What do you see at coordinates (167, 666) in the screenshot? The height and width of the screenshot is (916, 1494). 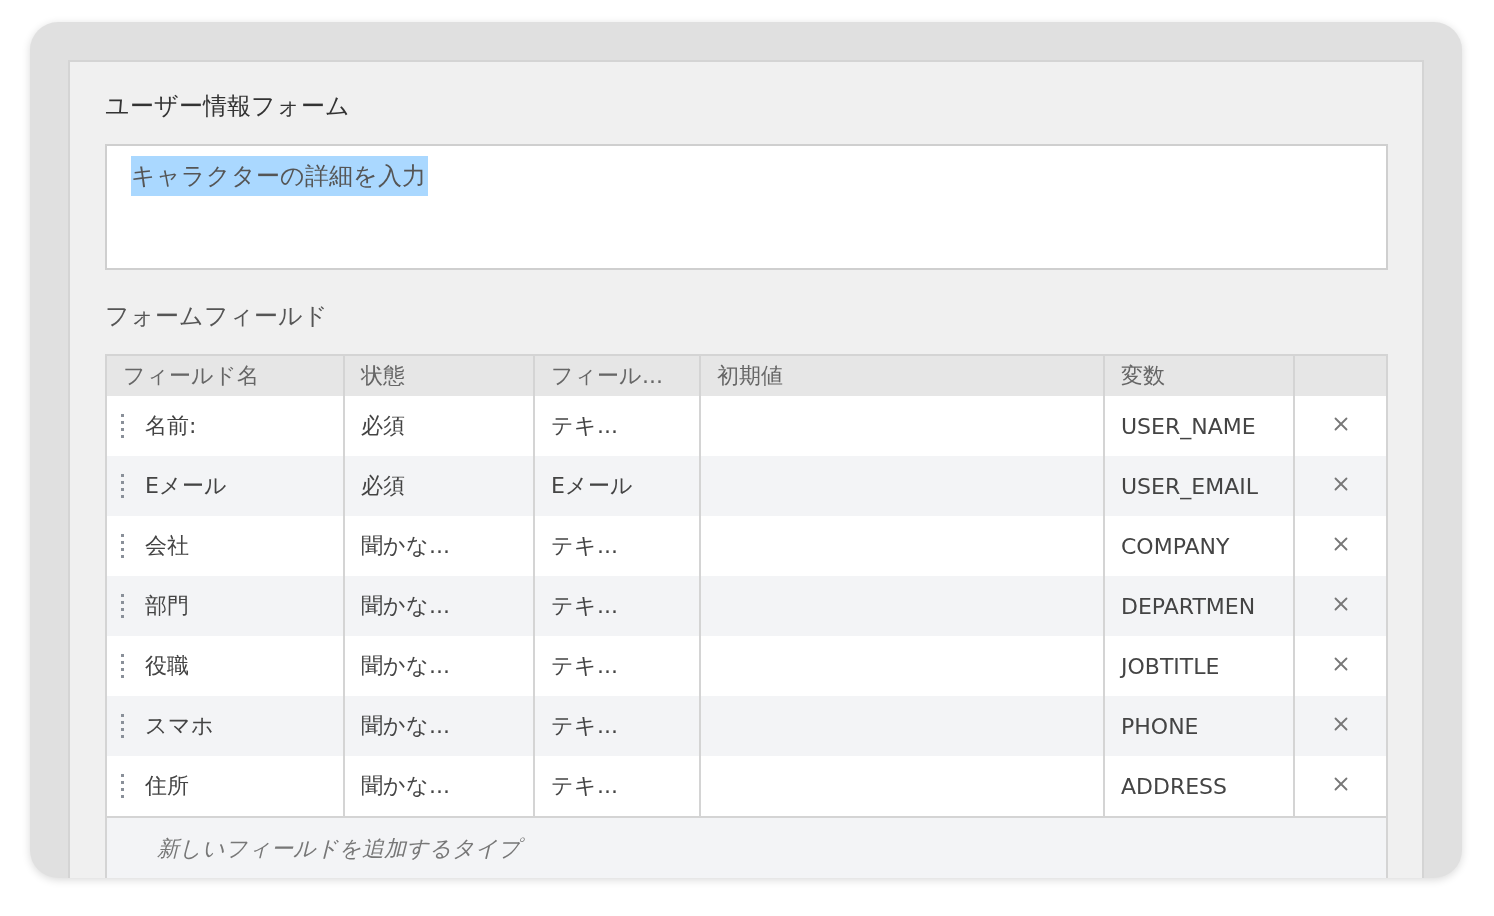 I see `field-name: 役職` at bounding box center [167, 666].